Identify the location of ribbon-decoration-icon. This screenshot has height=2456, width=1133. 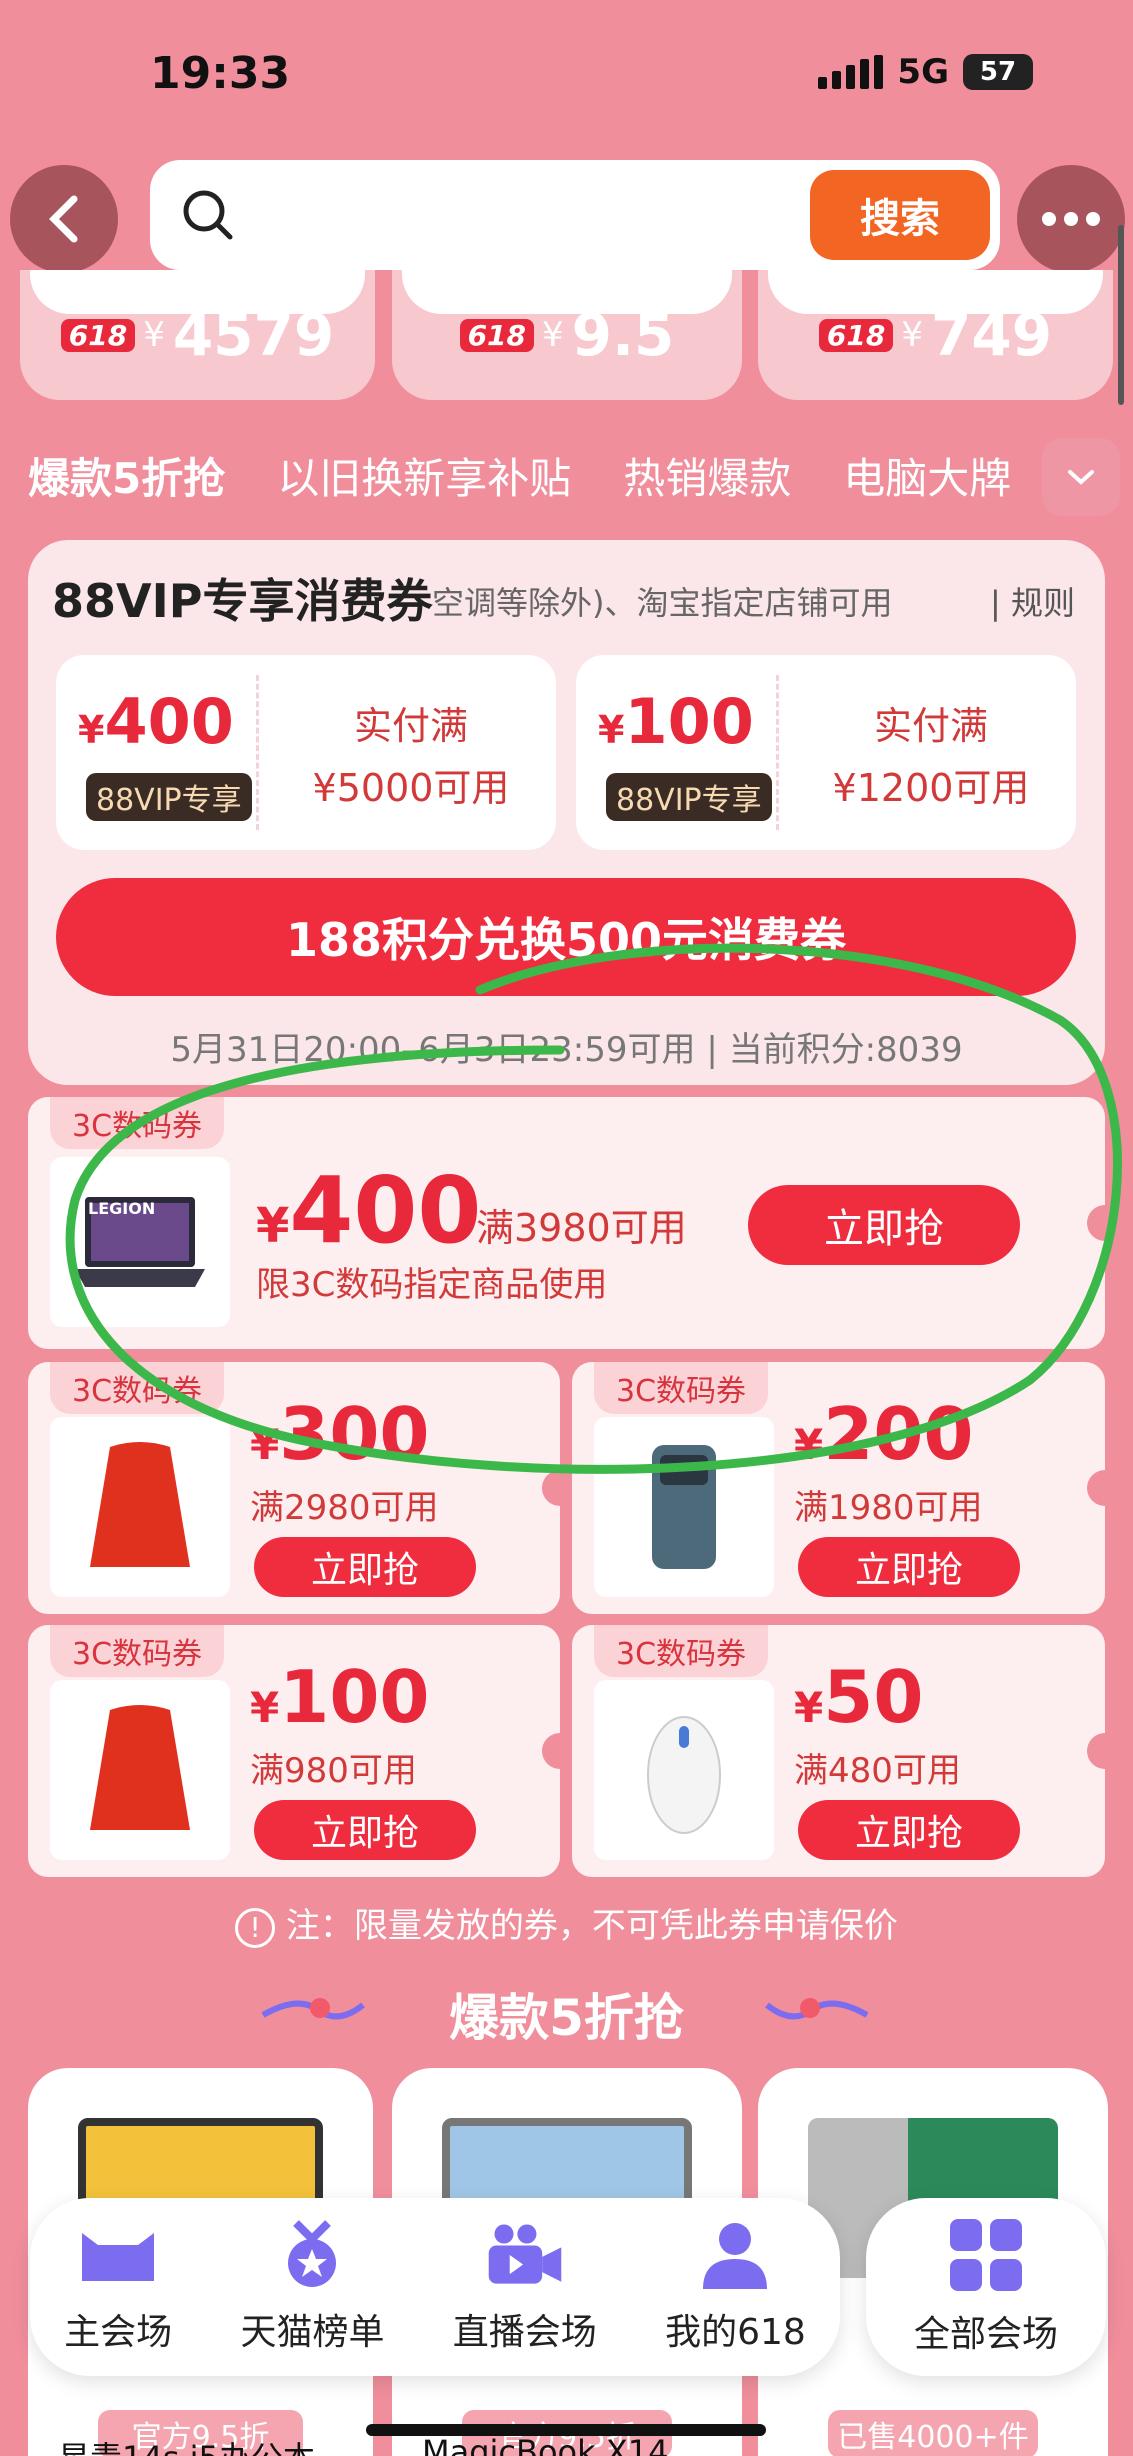
(817, 2009).